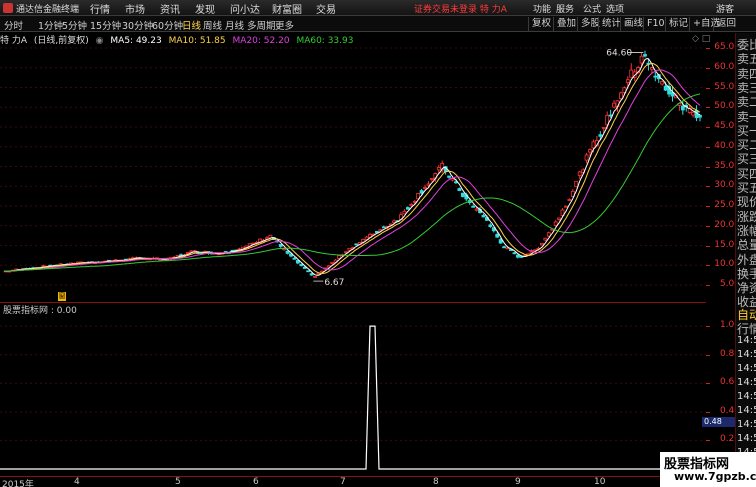 This screenshot has height=487, width=756. I want to click on f10-label: F10, so click(656, 23).